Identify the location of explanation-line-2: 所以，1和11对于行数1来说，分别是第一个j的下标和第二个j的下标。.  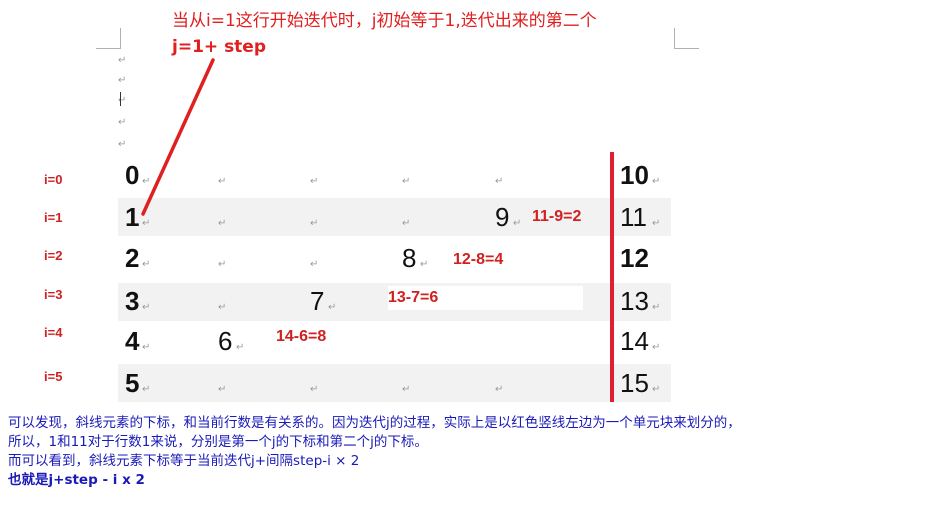
(218, 442).